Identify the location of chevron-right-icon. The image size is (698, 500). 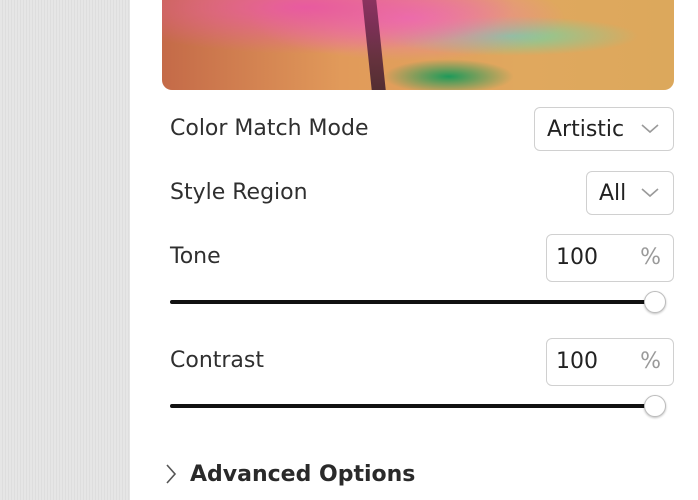
(171, 474).